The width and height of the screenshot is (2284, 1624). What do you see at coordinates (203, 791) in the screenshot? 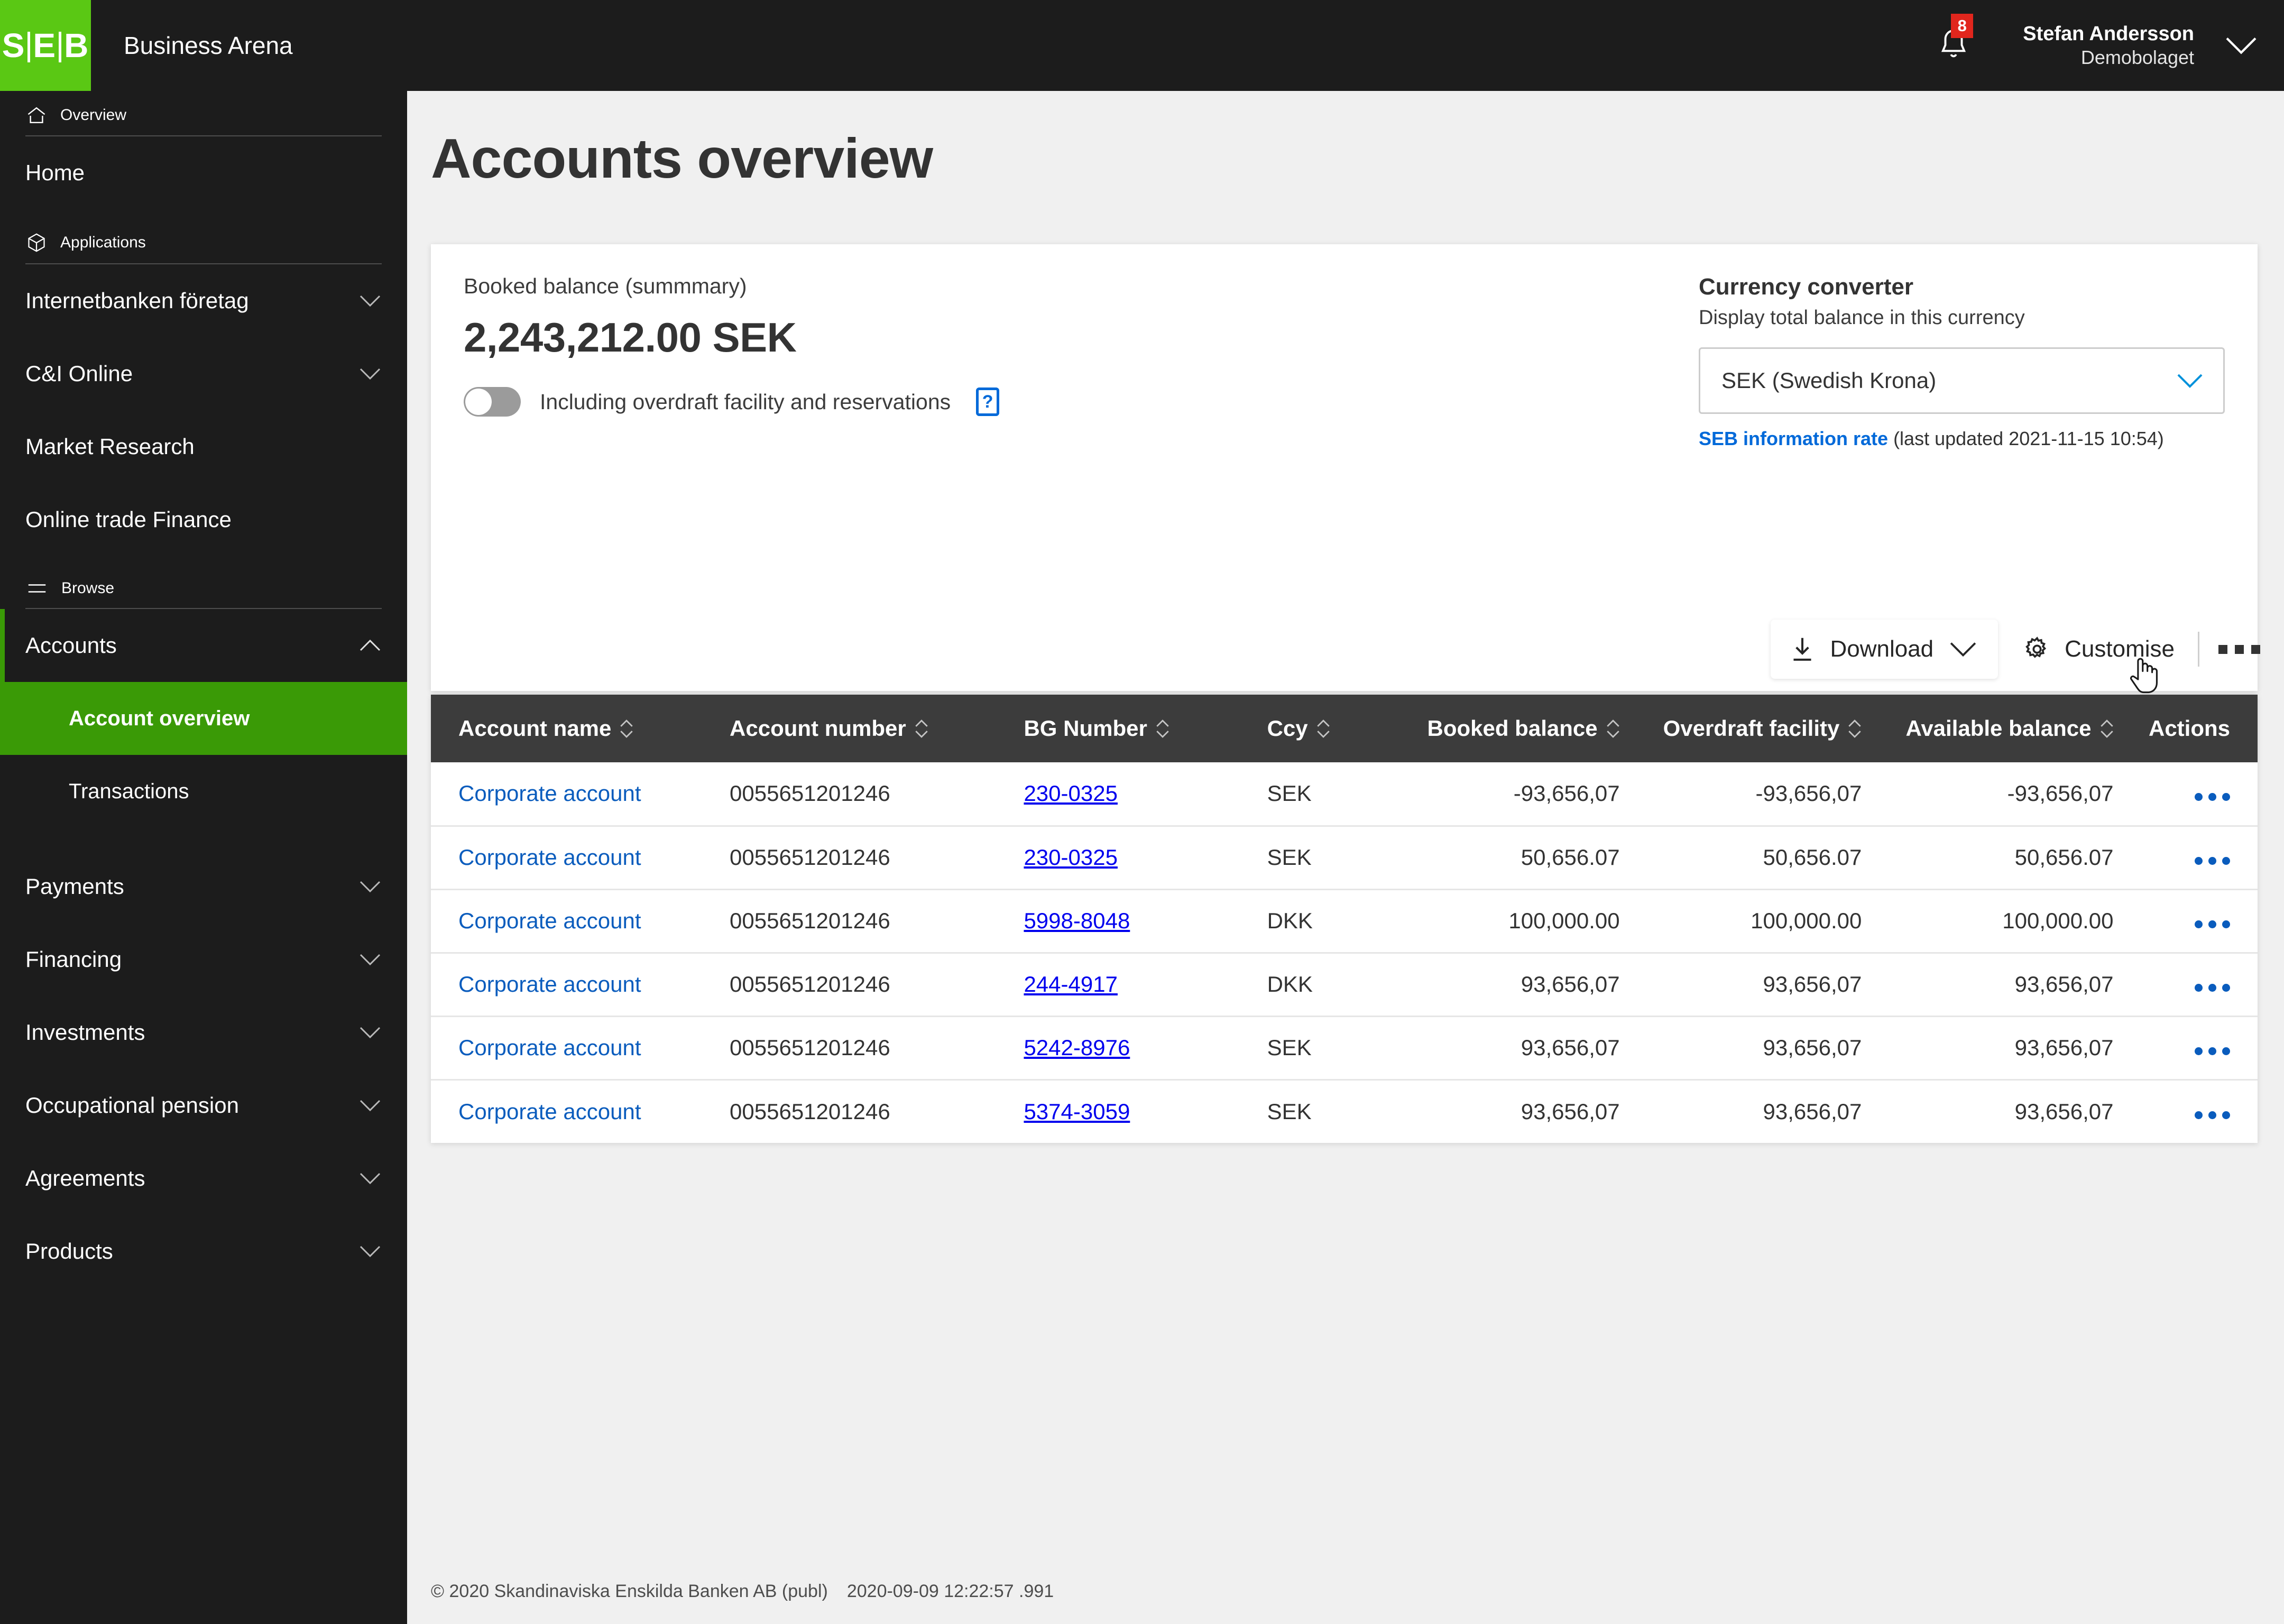
I see `sidebar-item-transactions: Transactions` at bounding box center [203, 791].